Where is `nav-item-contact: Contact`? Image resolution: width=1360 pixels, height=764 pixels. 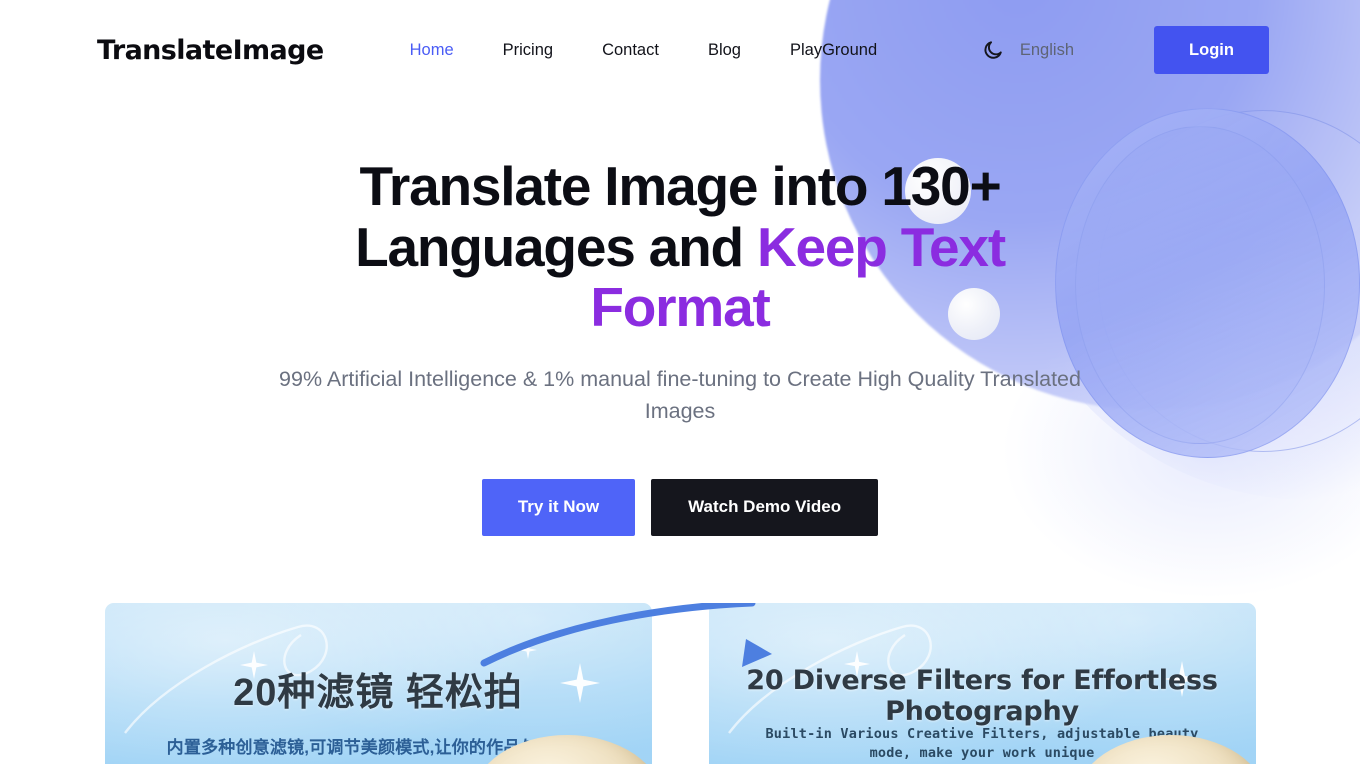 nav-item-contact: Contact is located at coordinates (630, 50).